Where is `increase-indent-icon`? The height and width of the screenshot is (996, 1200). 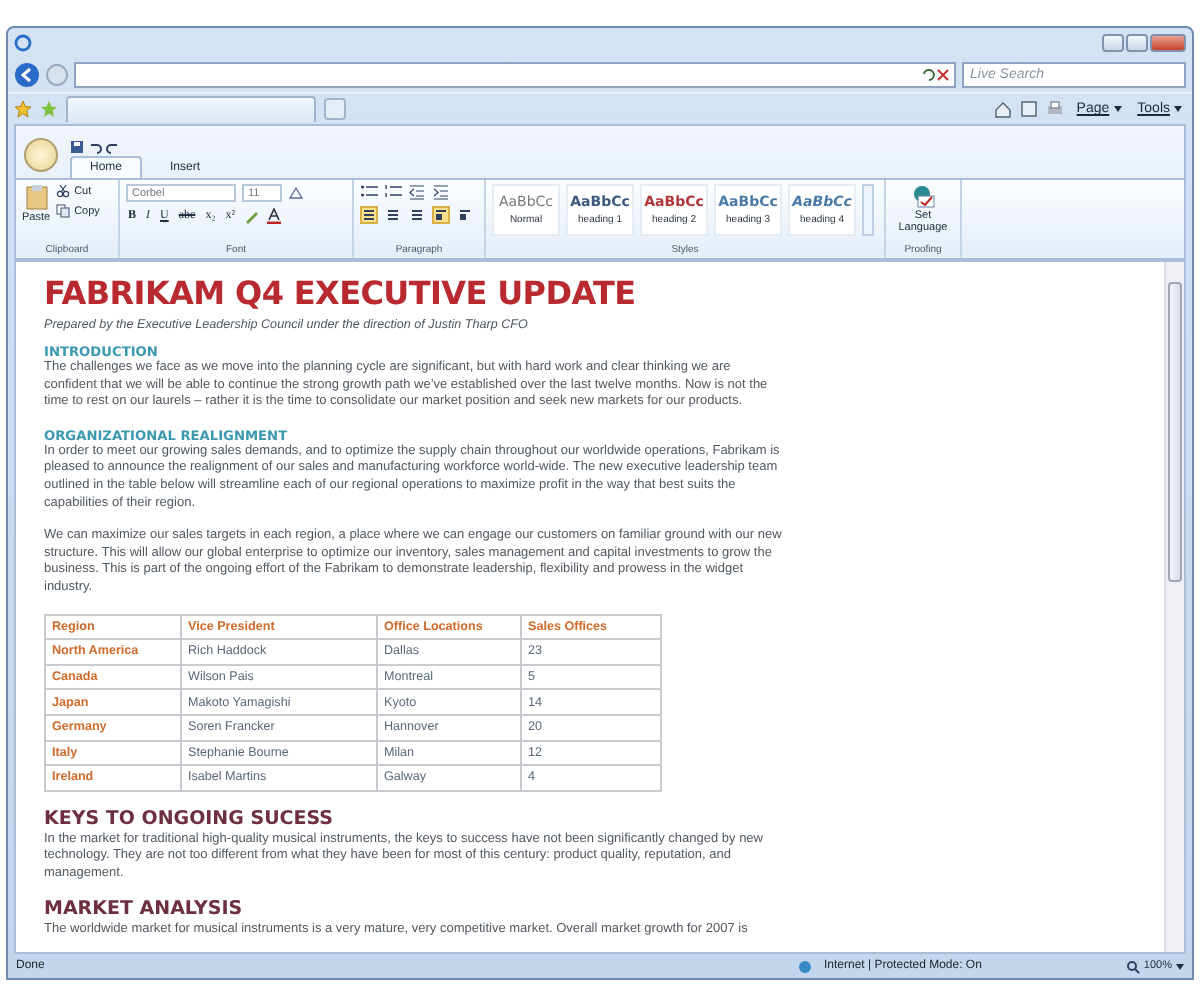
increase-indent-icon is located at coordinates (441, 192).